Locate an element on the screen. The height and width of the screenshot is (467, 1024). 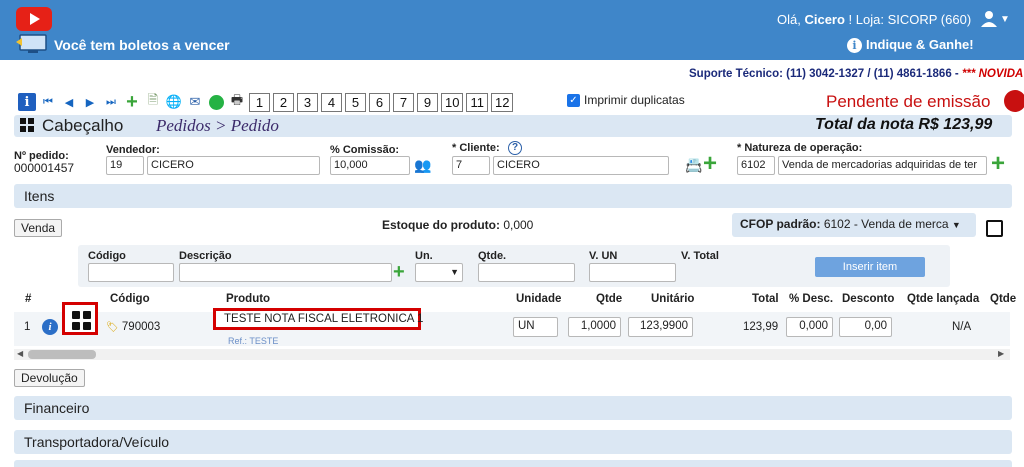
add-qtde-input is located at coordinates (526, 272).